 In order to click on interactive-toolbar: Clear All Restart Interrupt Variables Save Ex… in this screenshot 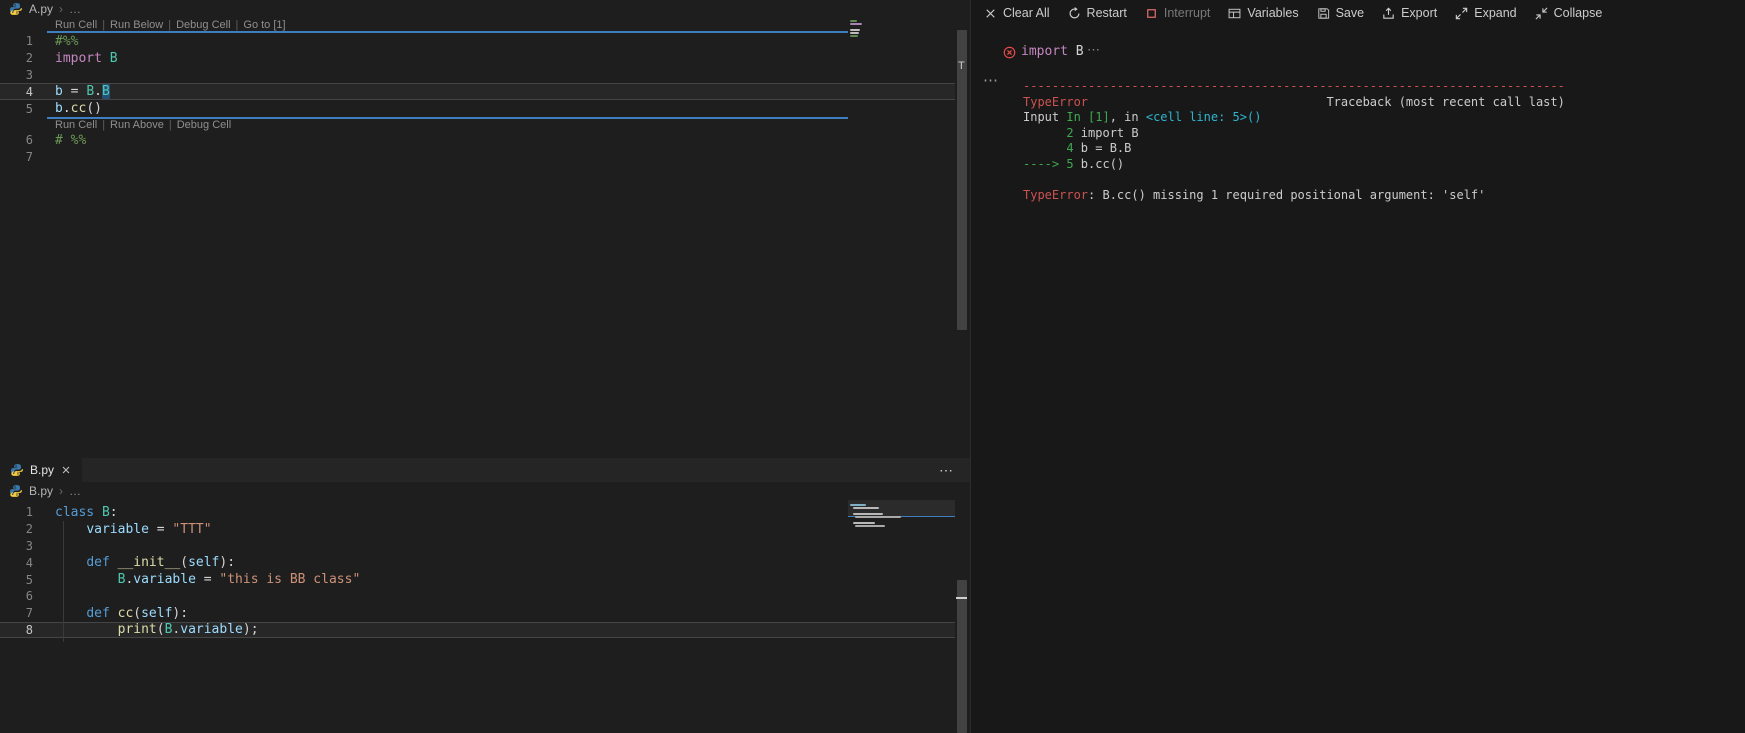, I will do `click(1358, 13)`.